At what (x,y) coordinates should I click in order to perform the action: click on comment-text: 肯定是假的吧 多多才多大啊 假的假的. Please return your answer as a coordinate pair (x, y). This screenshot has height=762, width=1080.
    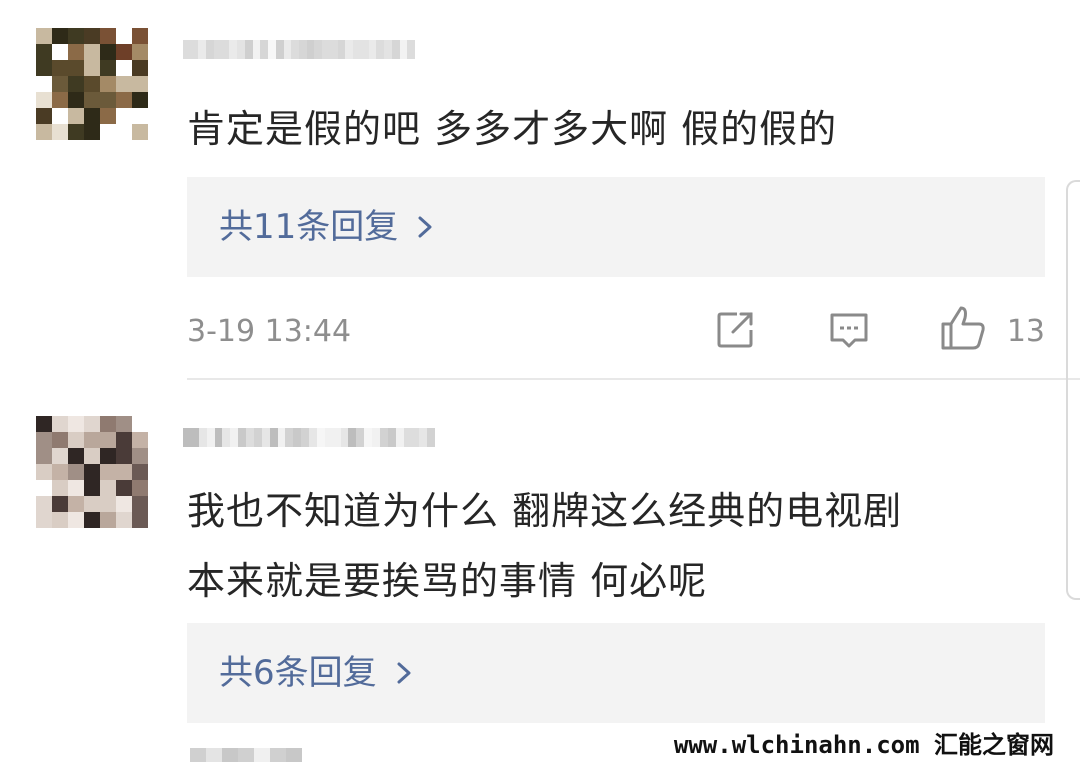
    Looking at the image, I should click on (512, 129).